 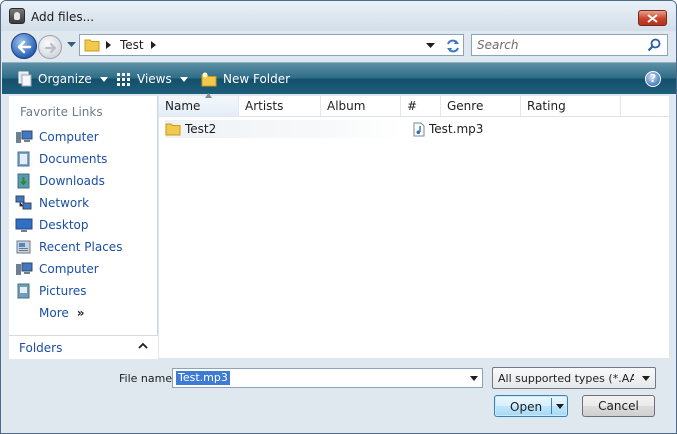 I want to click on nav-more-link: More », so click(x=83, y=313).